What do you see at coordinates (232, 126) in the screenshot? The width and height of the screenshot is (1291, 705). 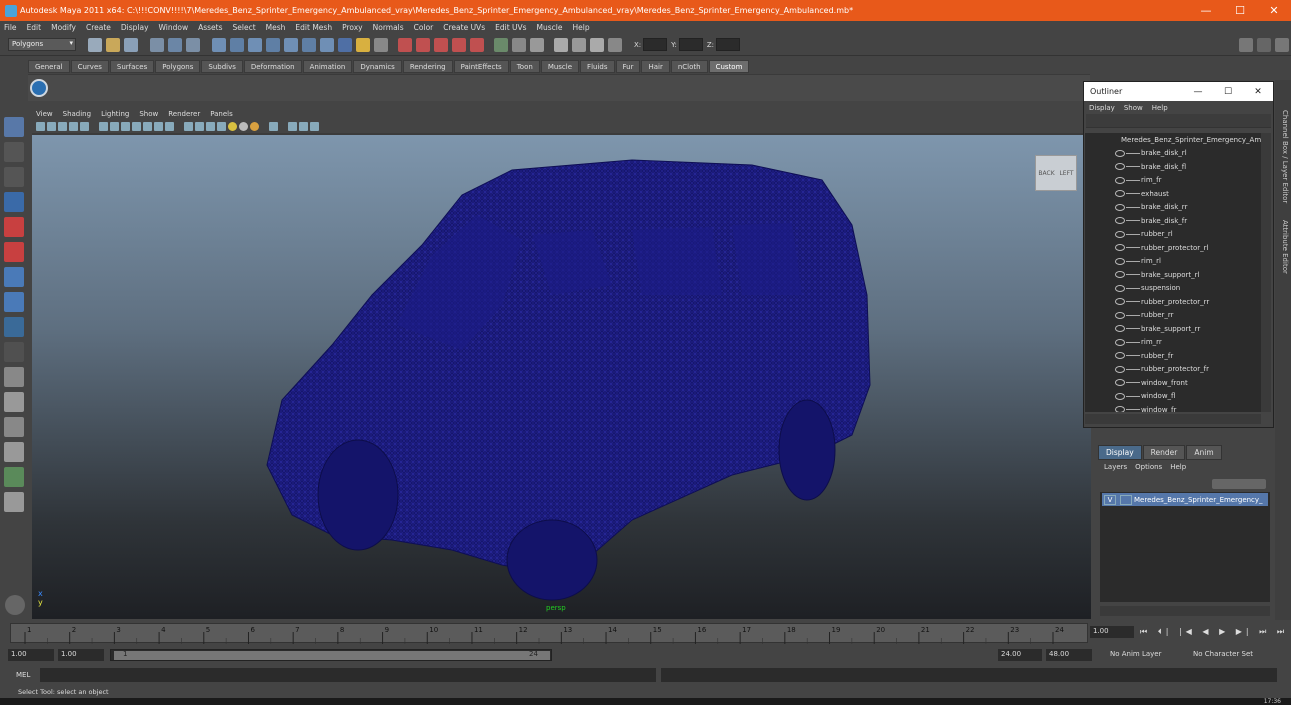 I see `default-light-icon` at bounding box center [232, 126].